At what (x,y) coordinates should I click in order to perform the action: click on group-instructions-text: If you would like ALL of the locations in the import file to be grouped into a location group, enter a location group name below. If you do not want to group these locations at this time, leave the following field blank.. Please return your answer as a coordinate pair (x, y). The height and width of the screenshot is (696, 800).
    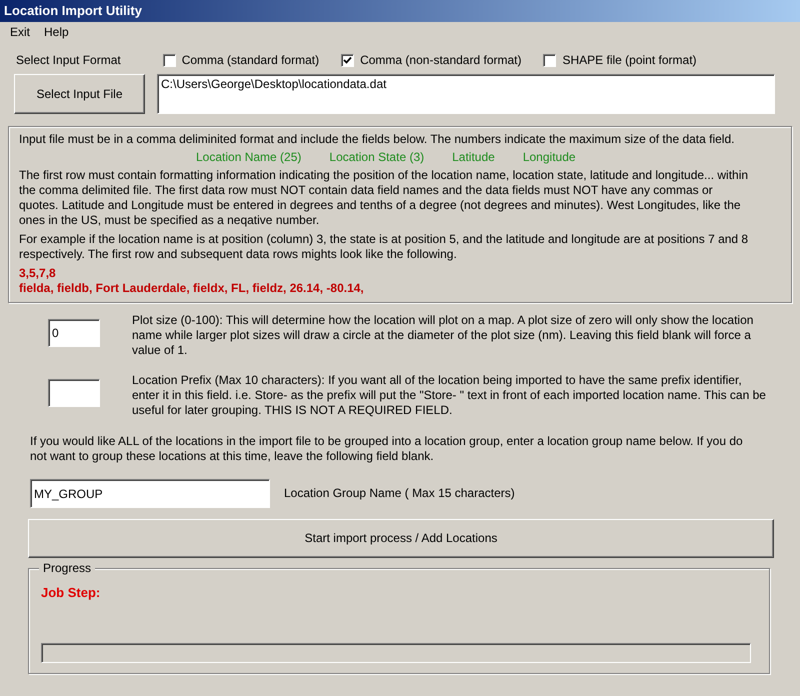
    Looking at the image, I should click on (386, 448).